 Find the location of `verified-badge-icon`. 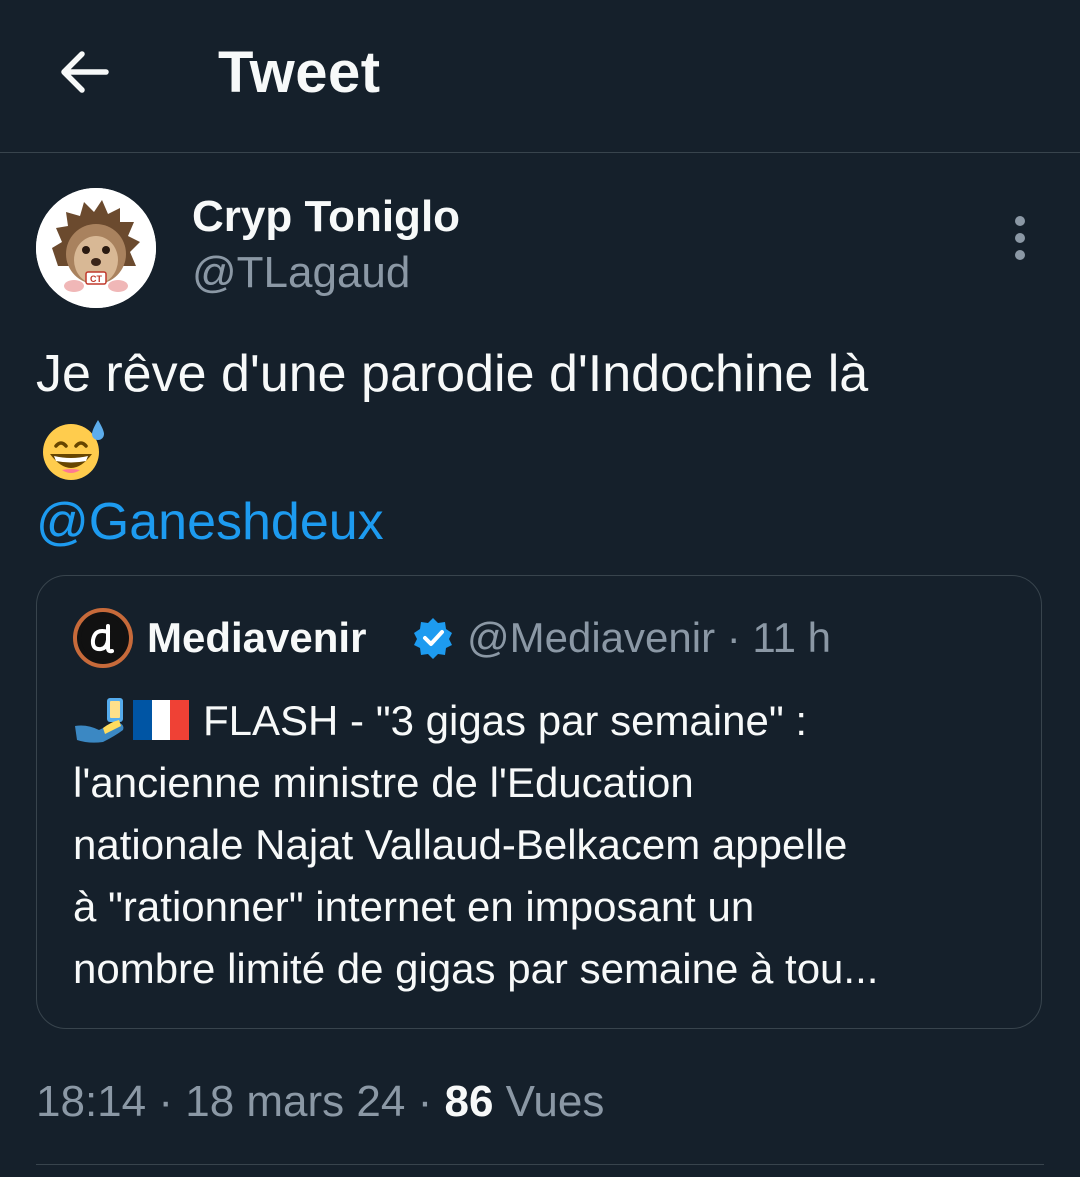

verified-badge-icon is located at coordinates (433, 638).